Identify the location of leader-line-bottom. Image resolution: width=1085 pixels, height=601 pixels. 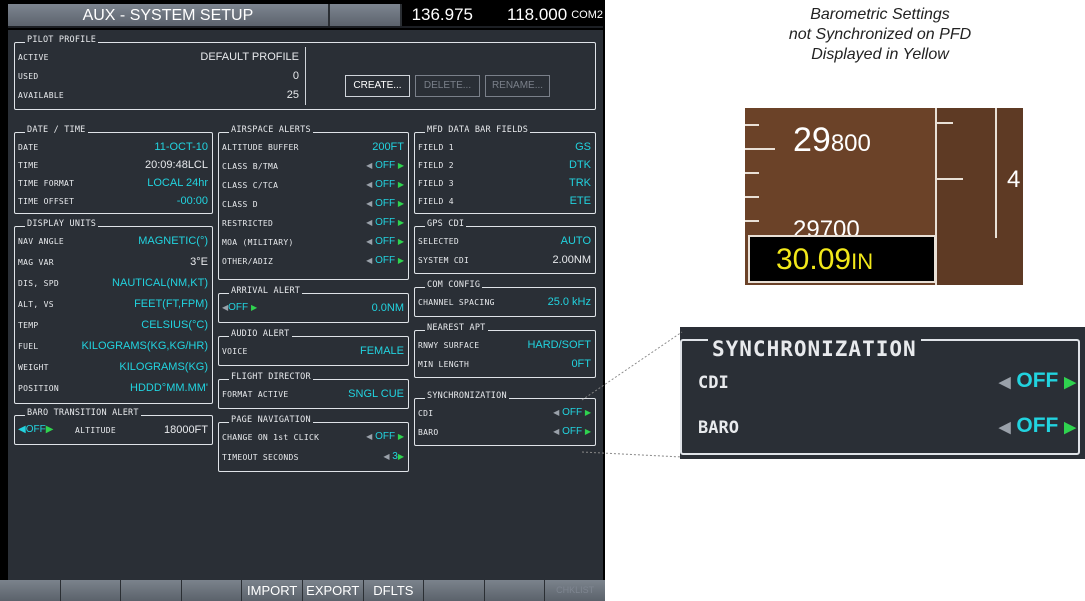
(632, 454).